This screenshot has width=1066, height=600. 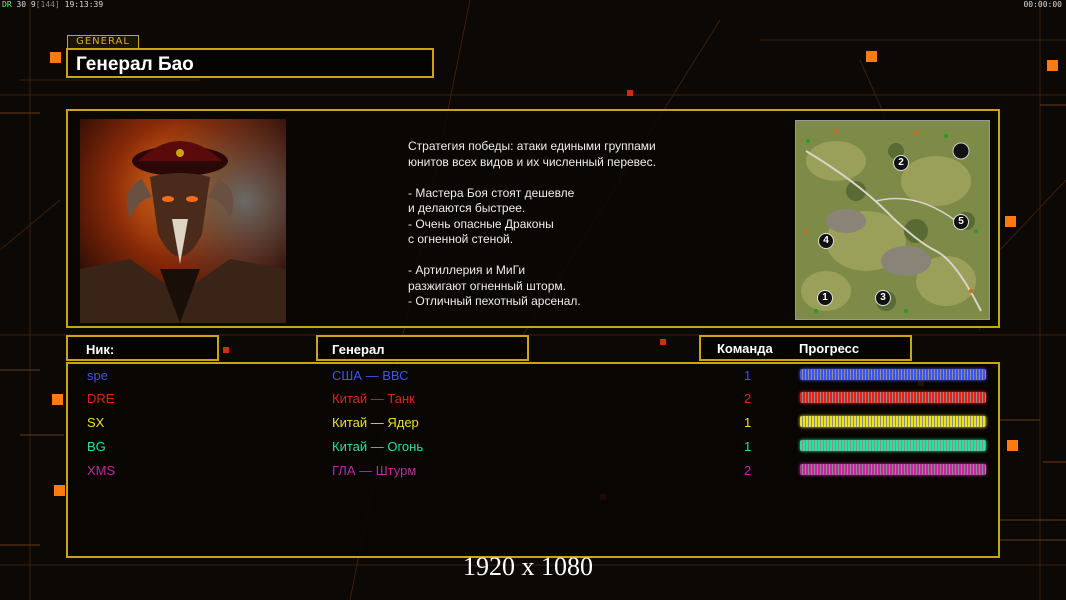 I want to click on team-progress-header-box: Команда Прогресс, so click(x=805, y=348).